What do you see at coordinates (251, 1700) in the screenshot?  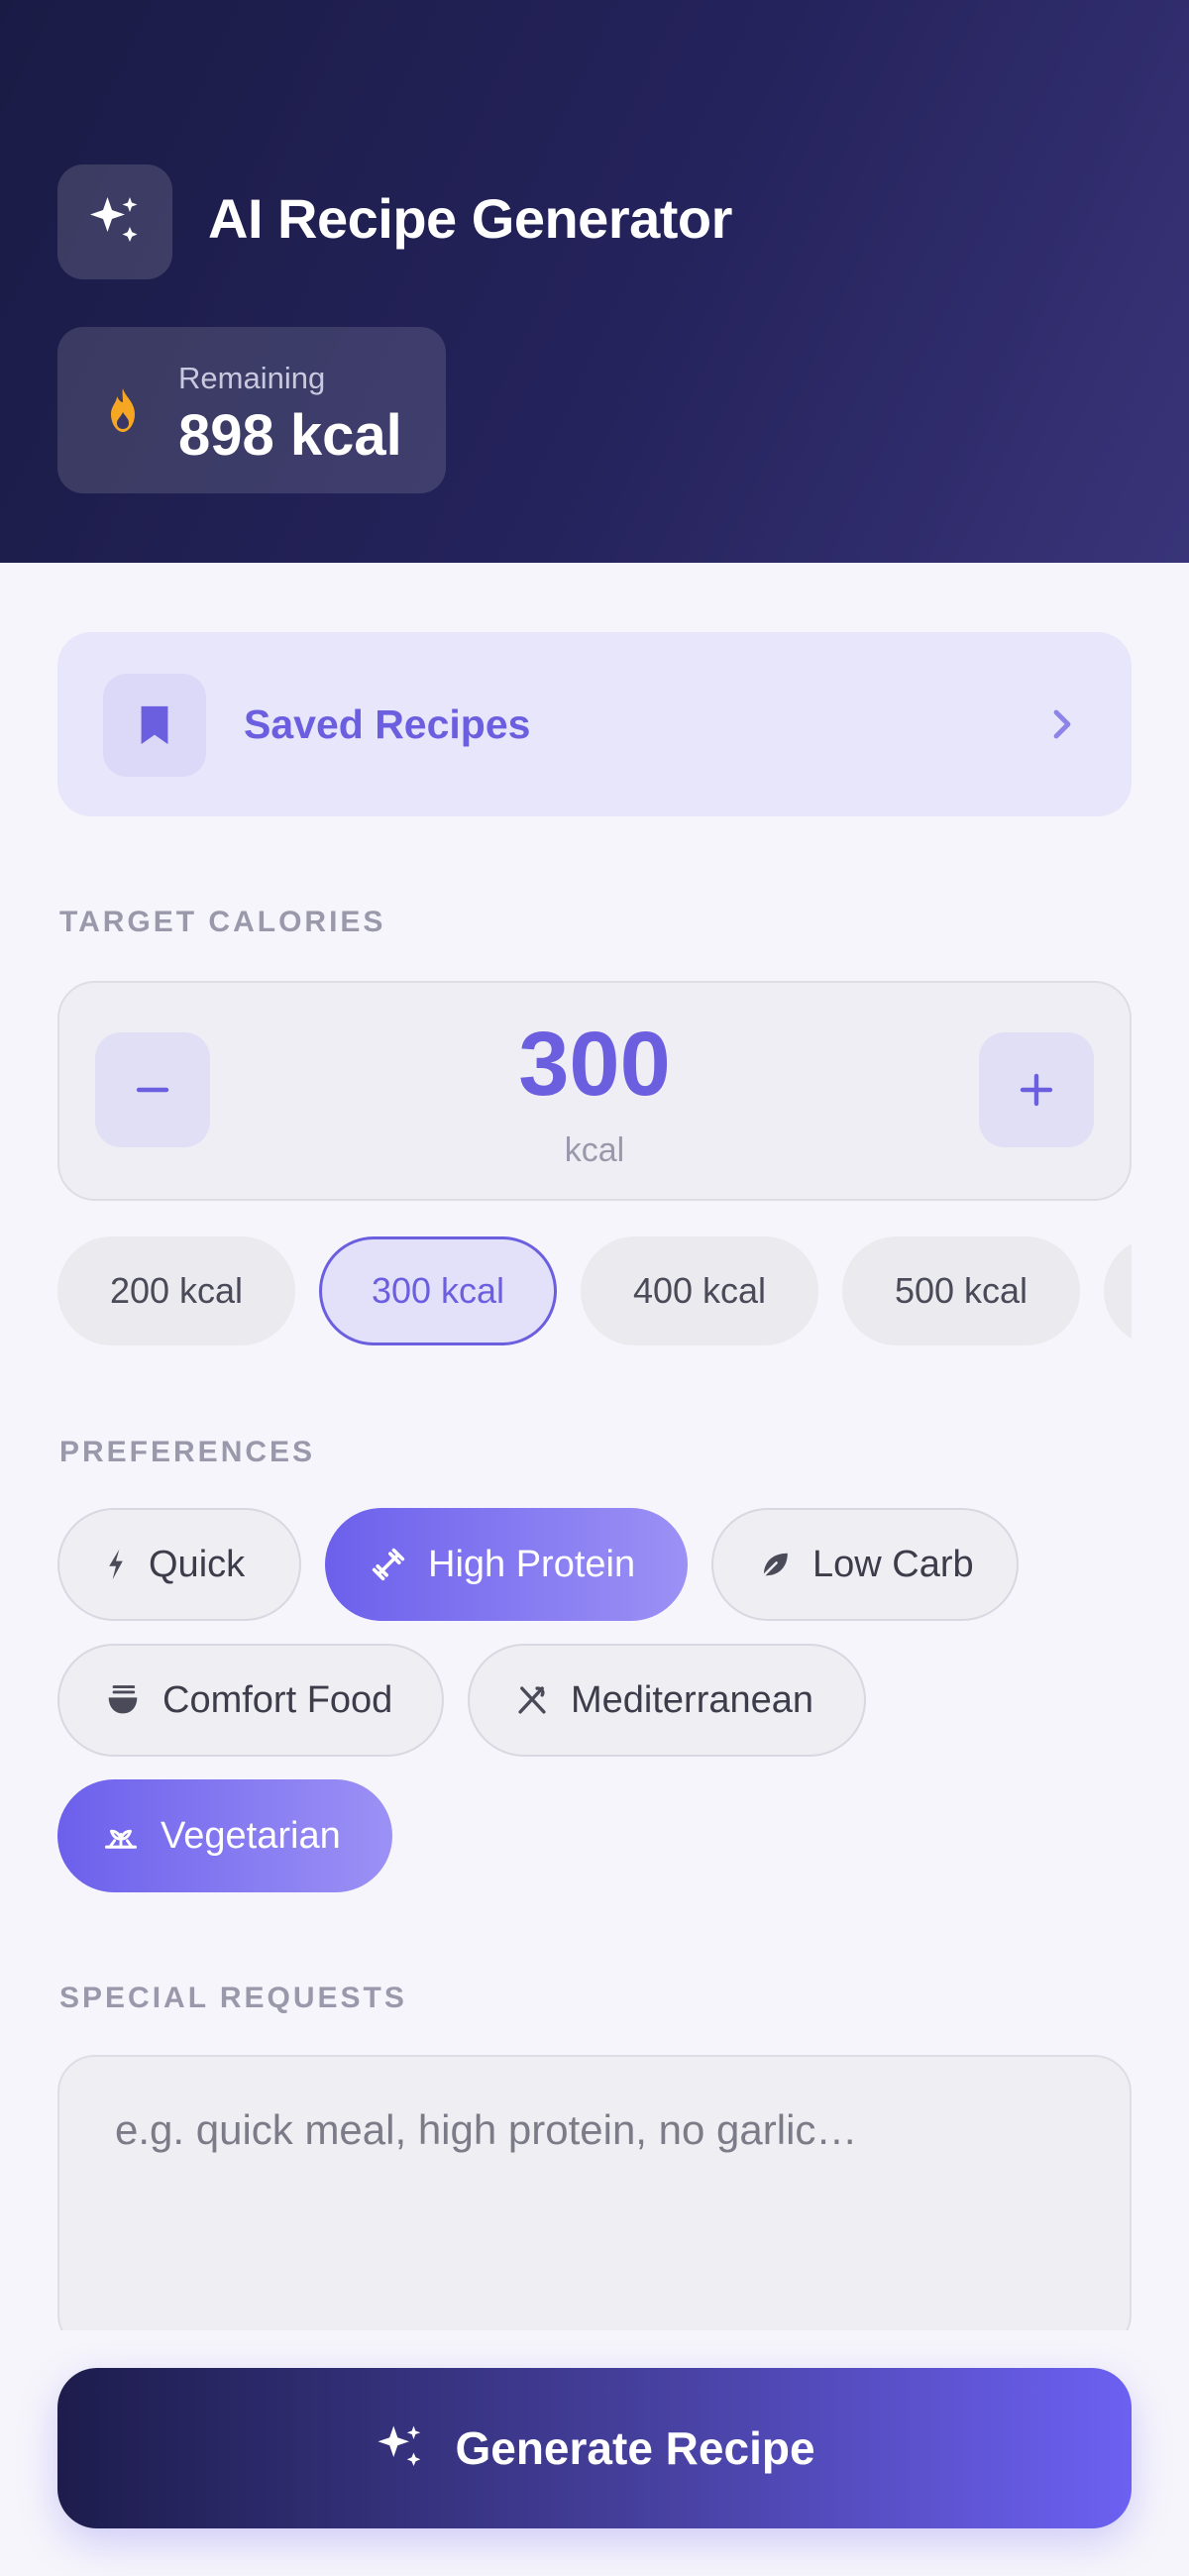 I see `preference-comfort-food: Comfort Food` at bounding box center [251, 1700].